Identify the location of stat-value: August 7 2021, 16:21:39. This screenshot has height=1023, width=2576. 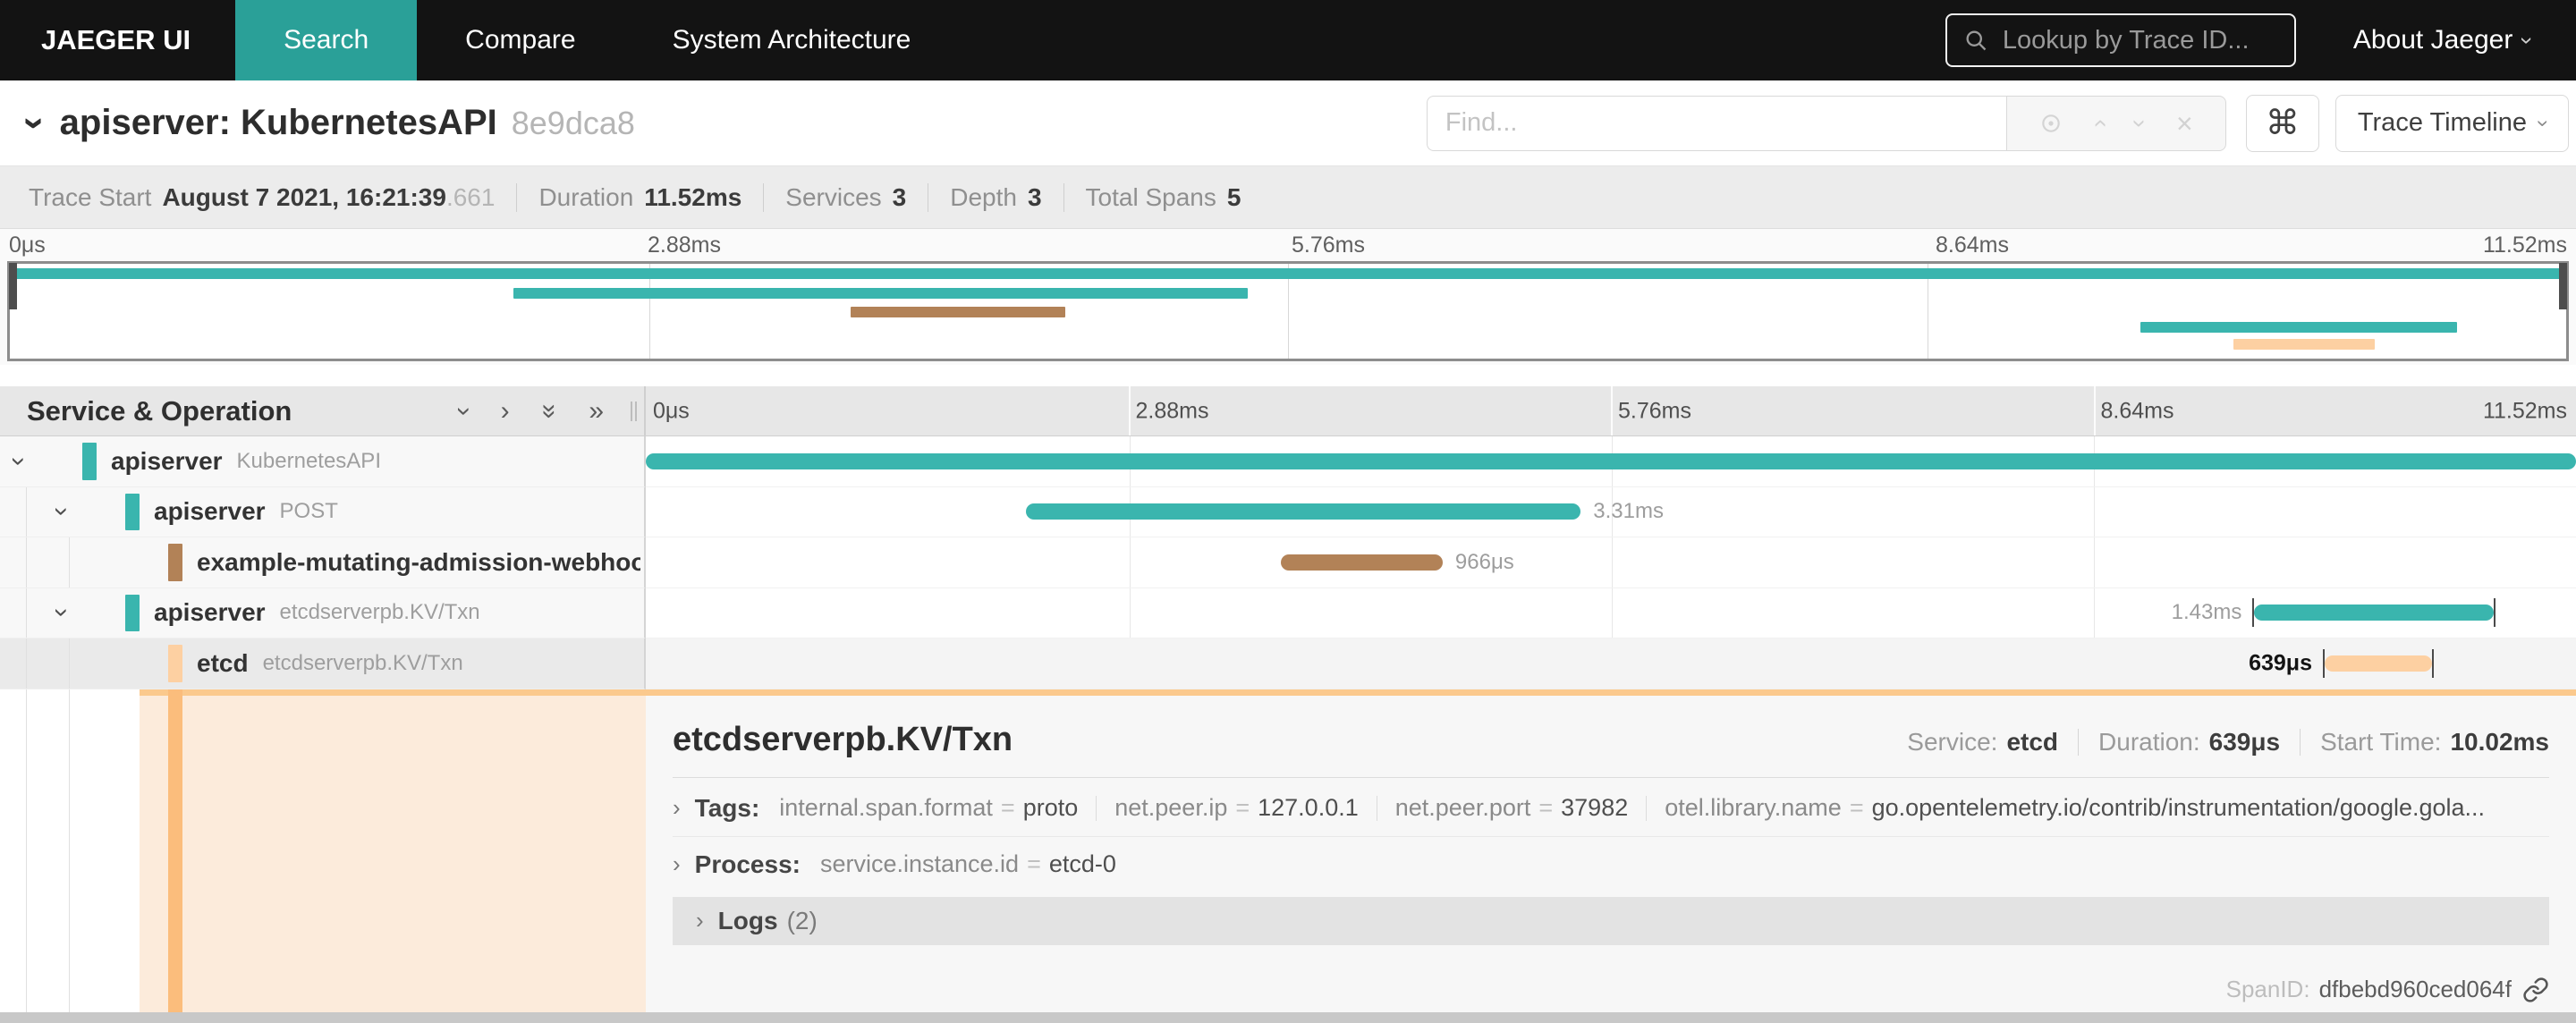
(304, 196).